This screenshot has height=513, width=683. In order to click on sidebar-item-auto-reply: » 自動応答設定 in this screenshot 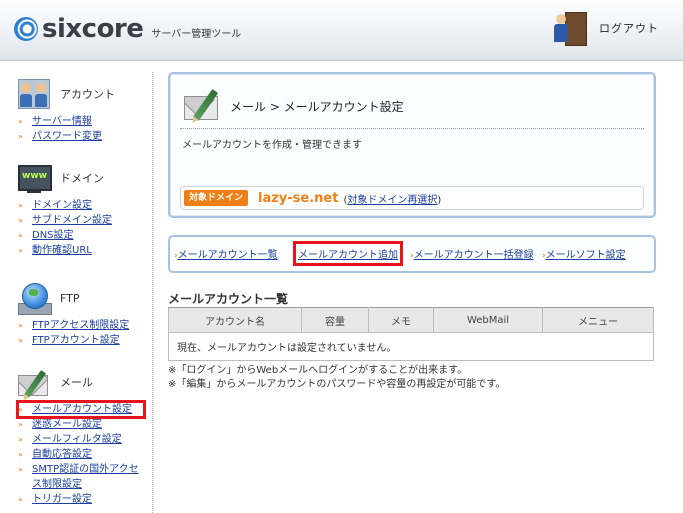, I will do `click(81, 454)`.